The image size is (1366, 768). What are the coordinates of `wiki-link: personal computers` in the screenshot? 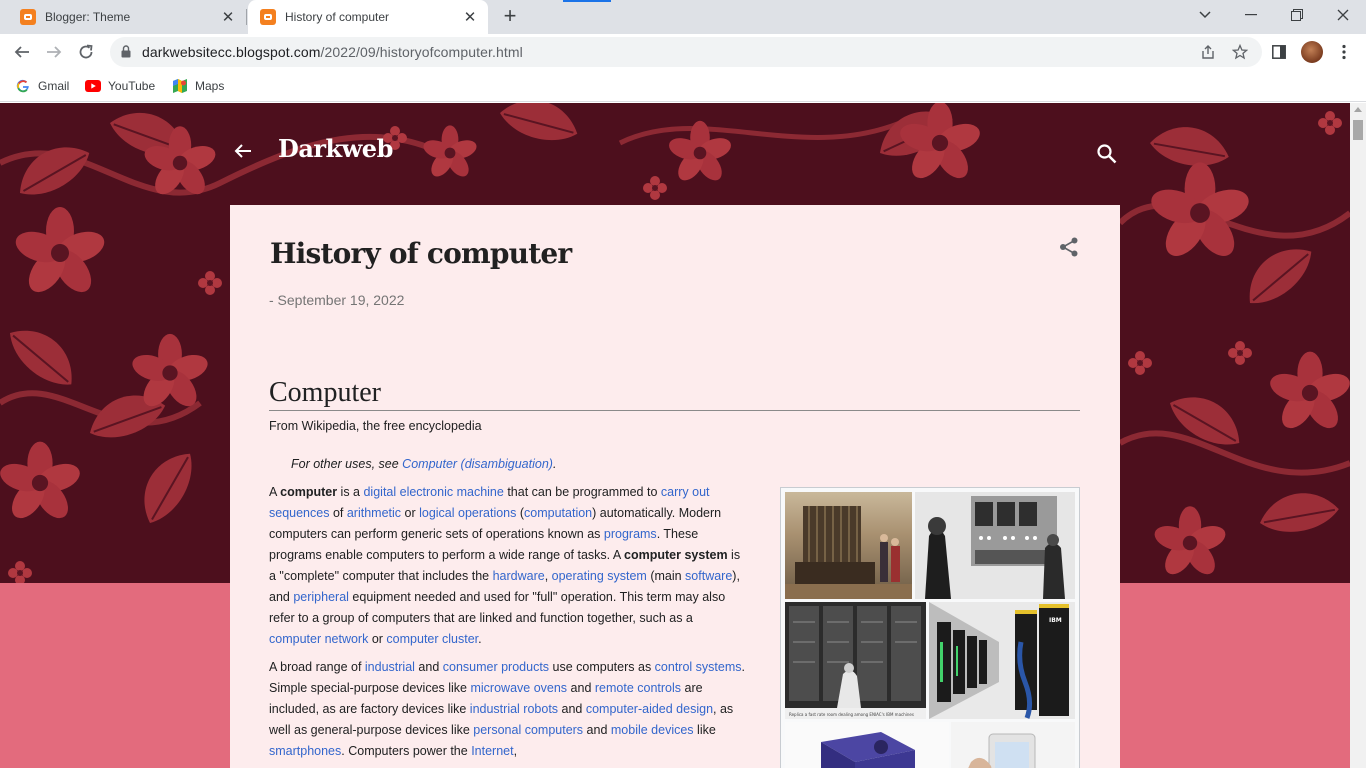 It's located at (528, 730).